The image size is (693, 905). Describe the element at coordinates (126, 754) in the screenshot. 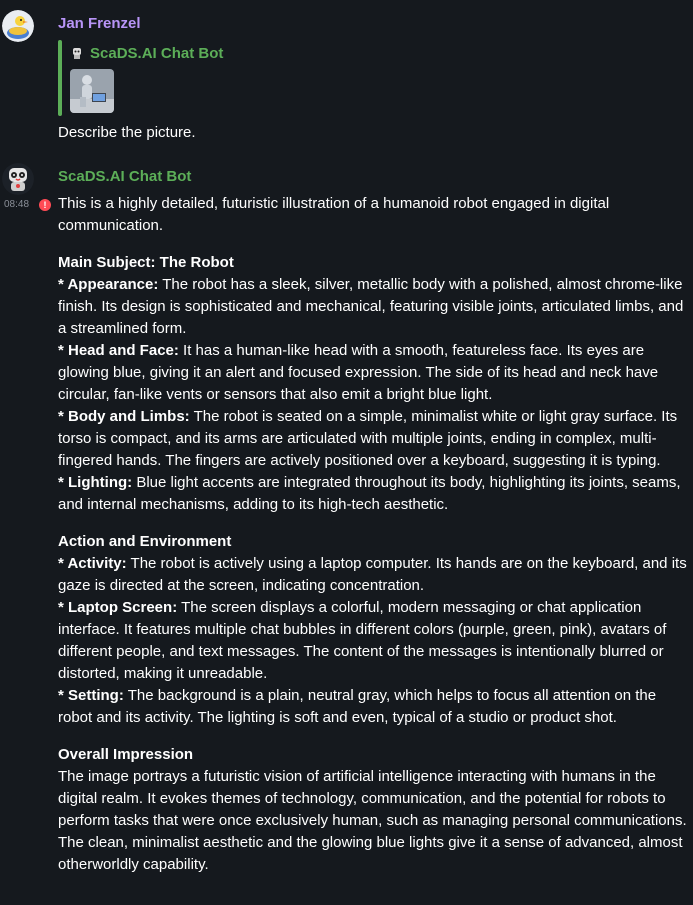

I see `section-title: Overall Impression` at that location.